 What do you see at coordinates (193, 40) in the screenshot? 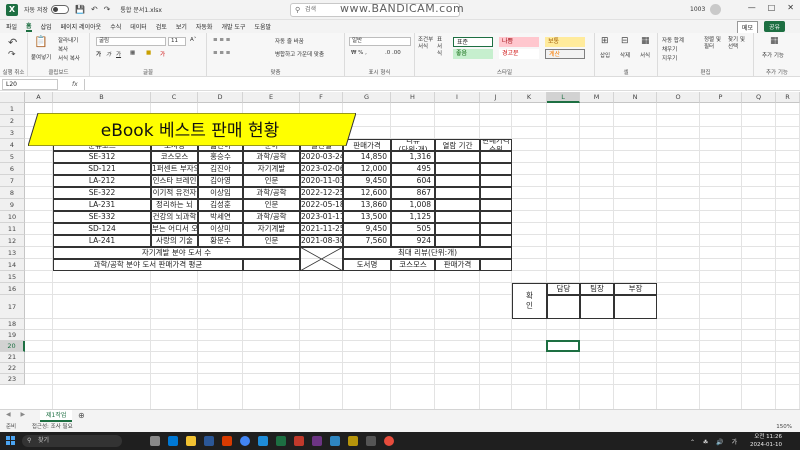
I see `grow-font-icon: A˃` at bounding box center [193, 40].